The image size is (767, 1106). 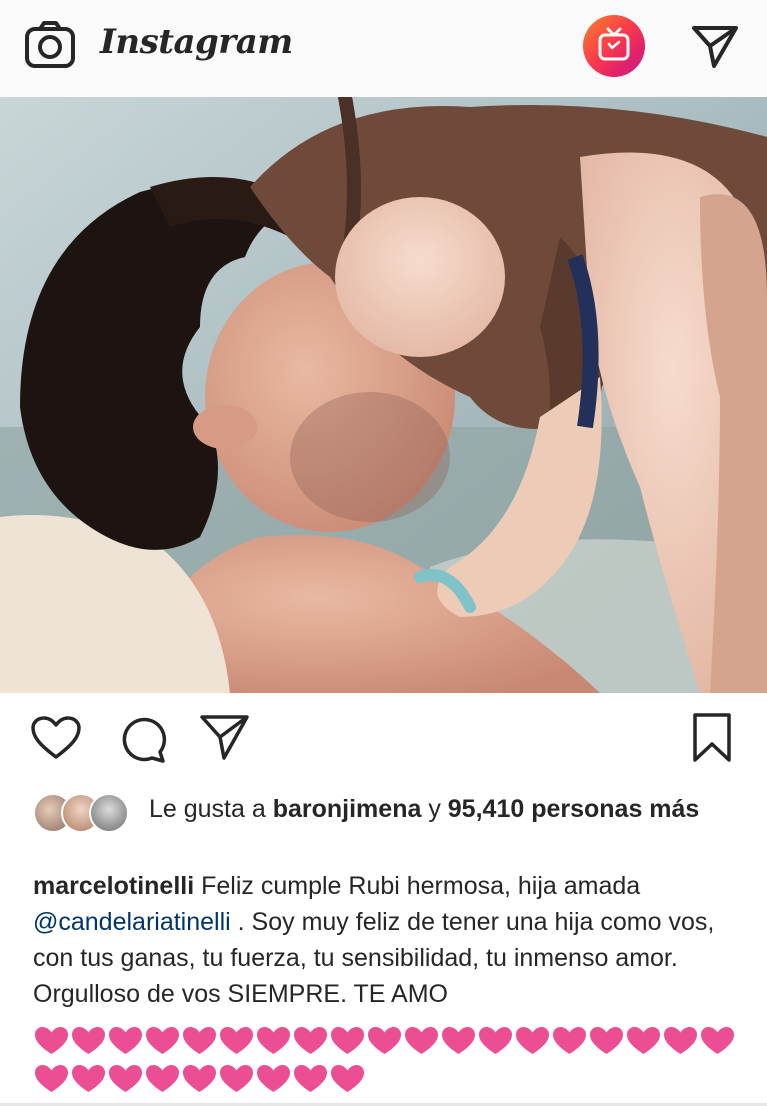 What do you see at coordinates (142, 741) in the screenshot?
I see `comment-icon` at bounding box center [142, 741].